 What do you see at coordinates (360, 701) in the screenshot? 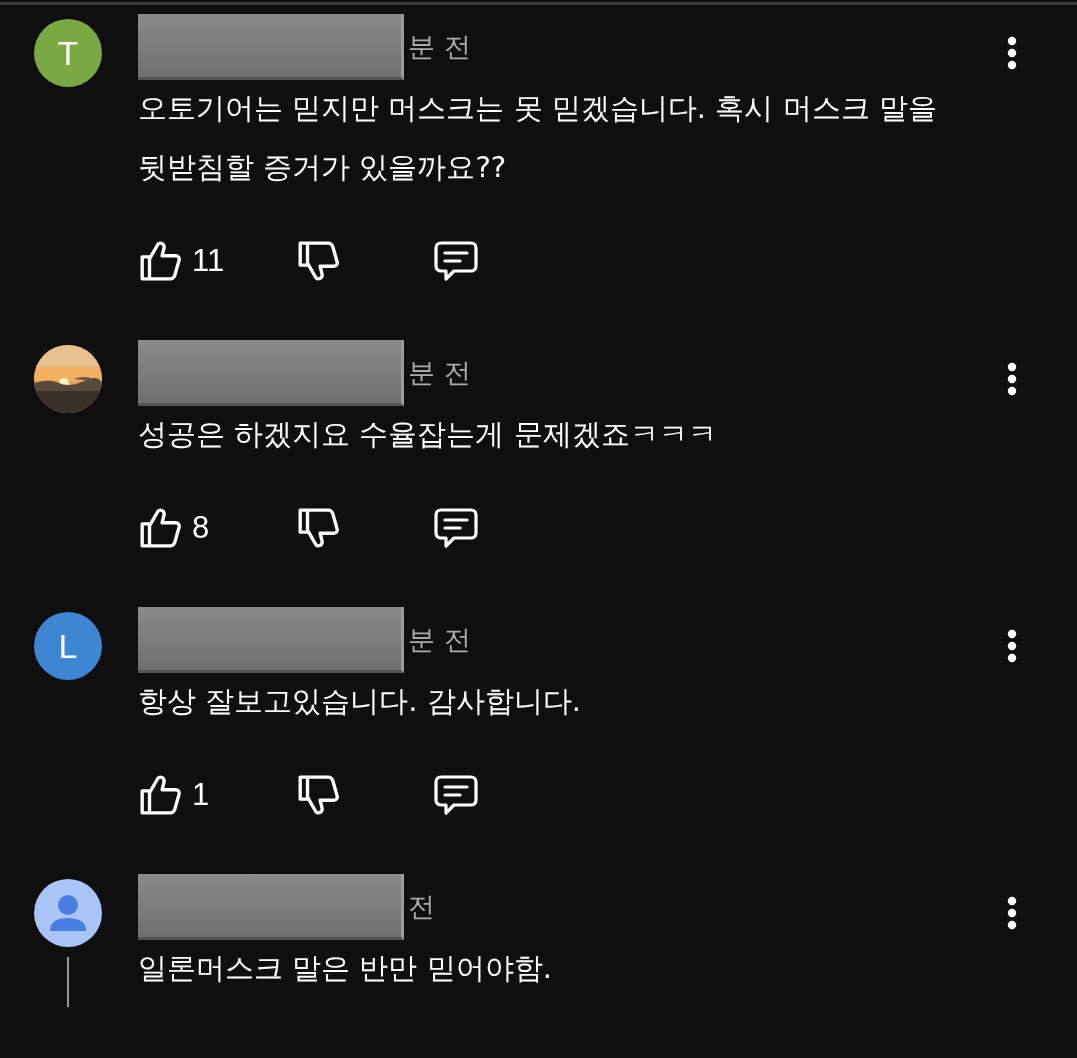
I see `comment-text: 항상 잘보고있습니다. 감사합니다.` at bounding box center [360, 701].